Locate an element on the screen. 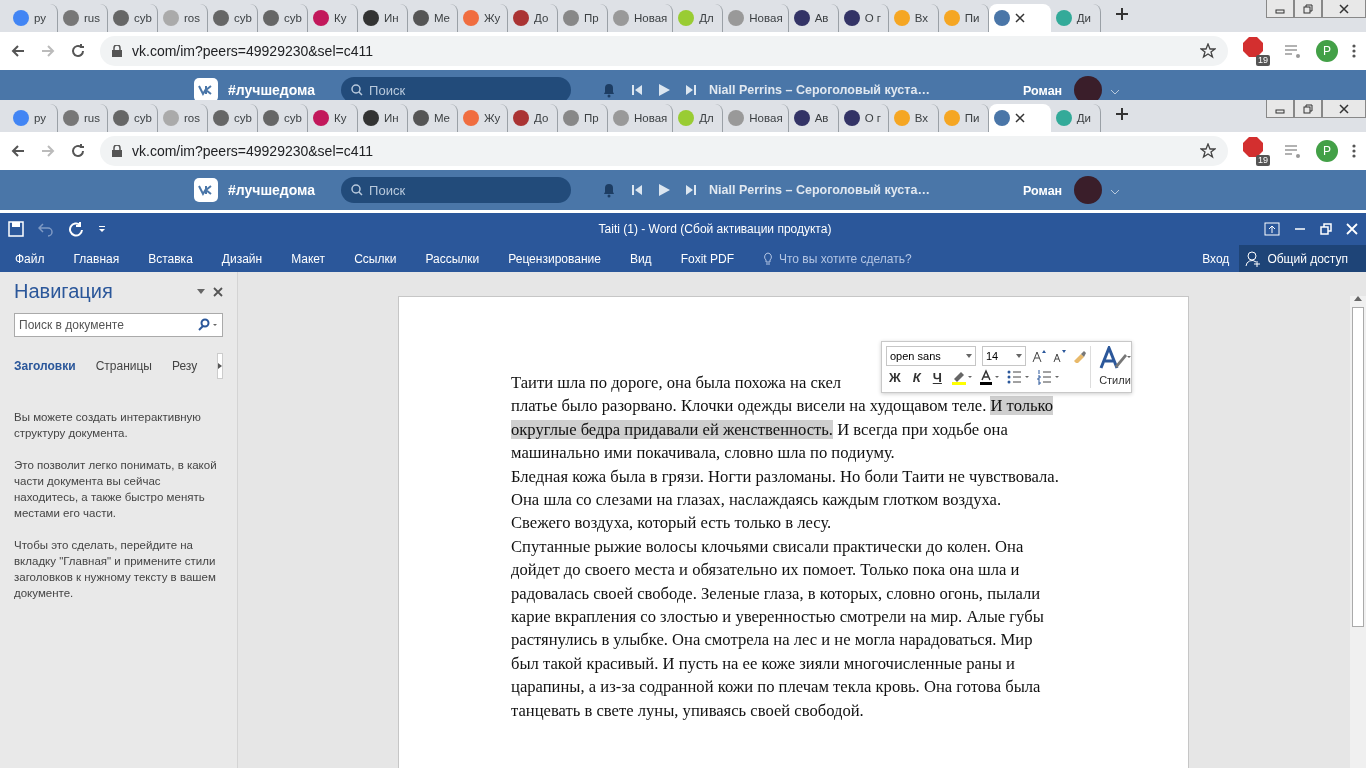 This screenshot has width=1366, height=768. ribbon-tab: Вид is located at coordinates (640, 258).